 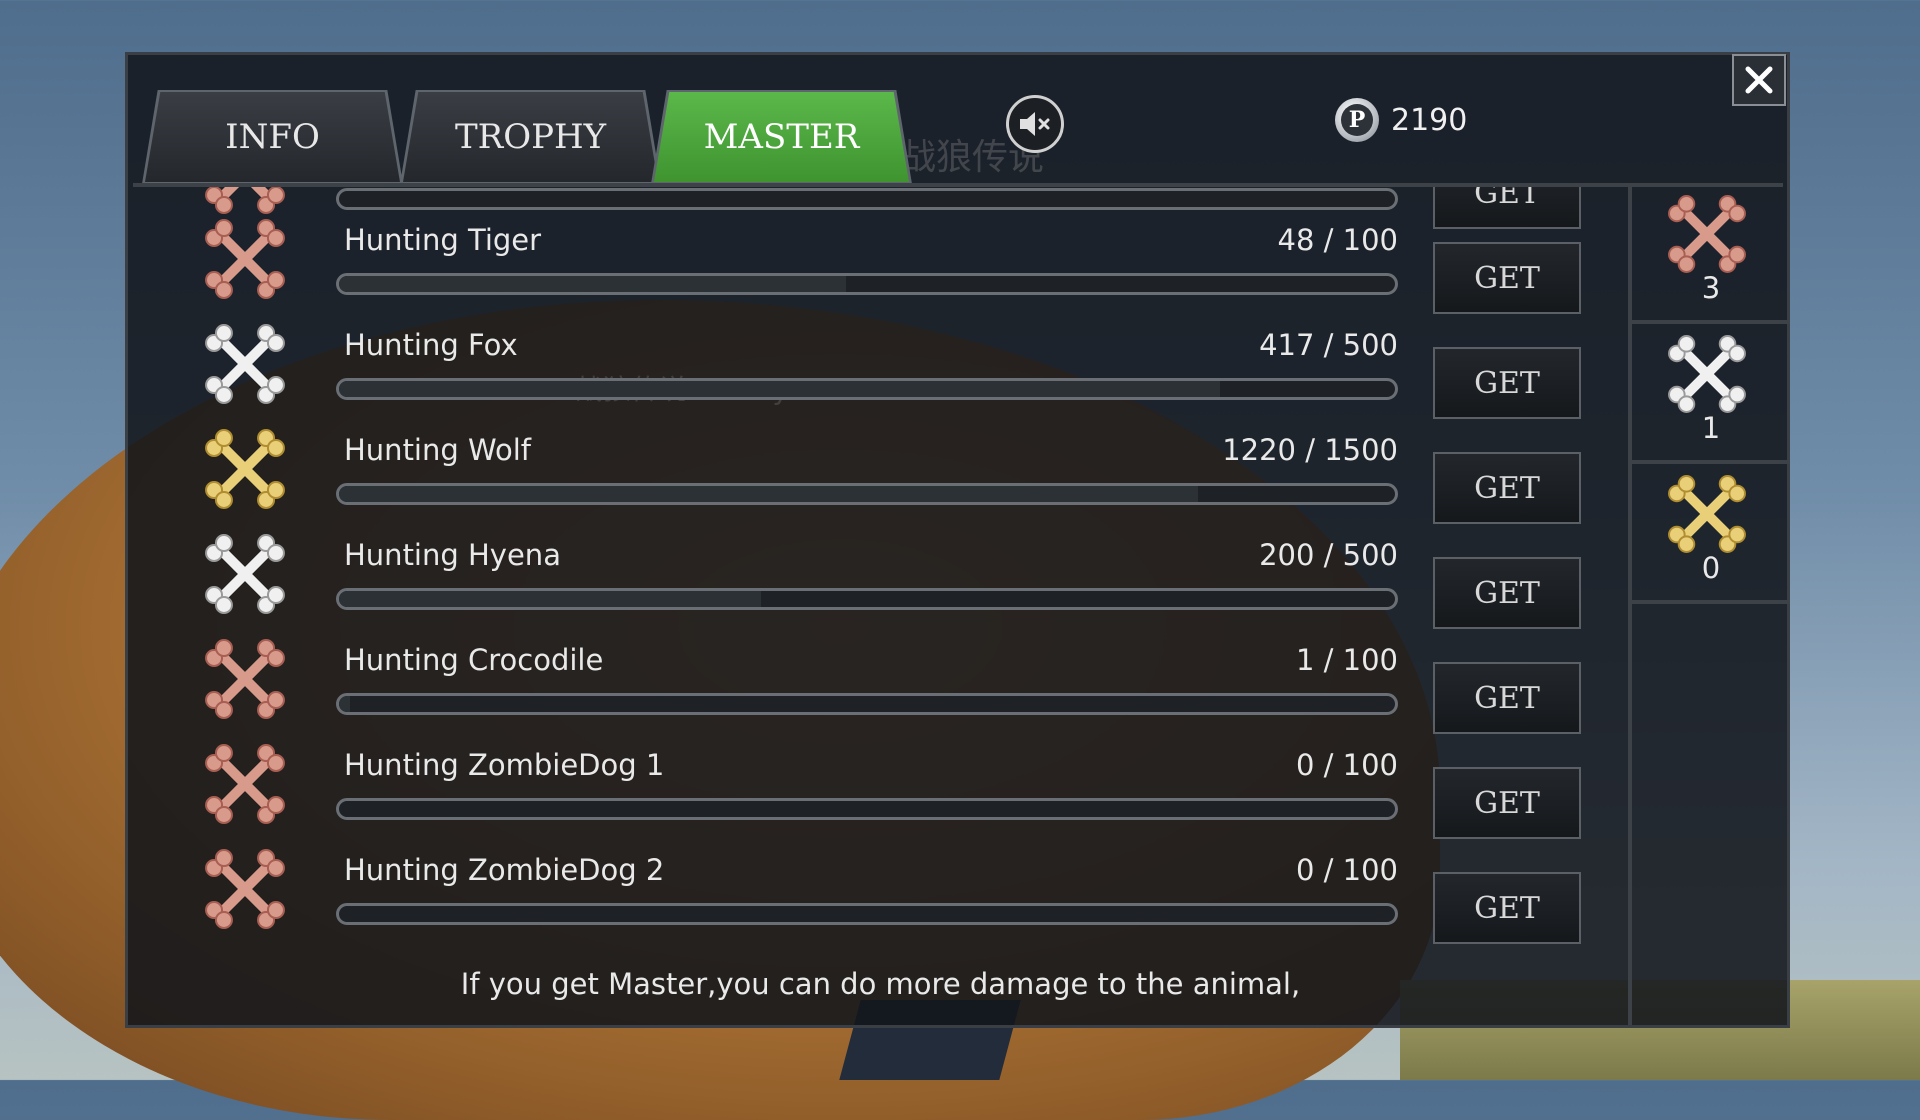 I want to click on tier-summary-cell: 1, so click(x=1711, y=395).